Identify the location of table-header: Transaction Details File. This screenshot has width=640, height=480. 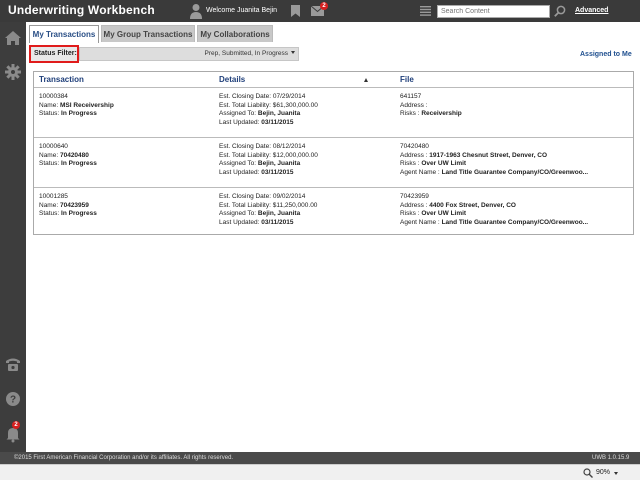
(333, 80).